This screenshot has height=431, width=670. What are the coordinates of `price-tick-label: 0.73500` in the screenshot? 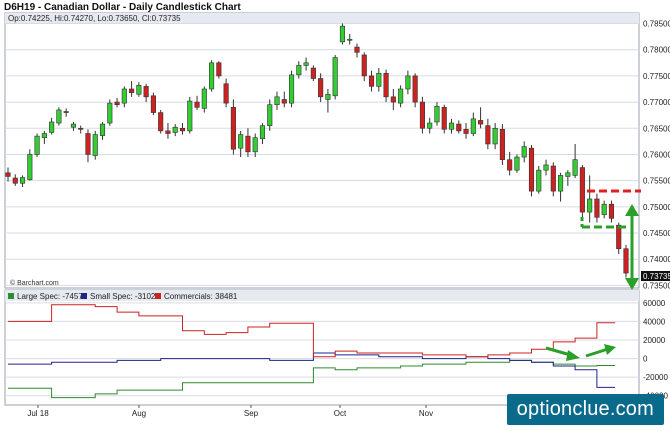 It's located at (656, 285).